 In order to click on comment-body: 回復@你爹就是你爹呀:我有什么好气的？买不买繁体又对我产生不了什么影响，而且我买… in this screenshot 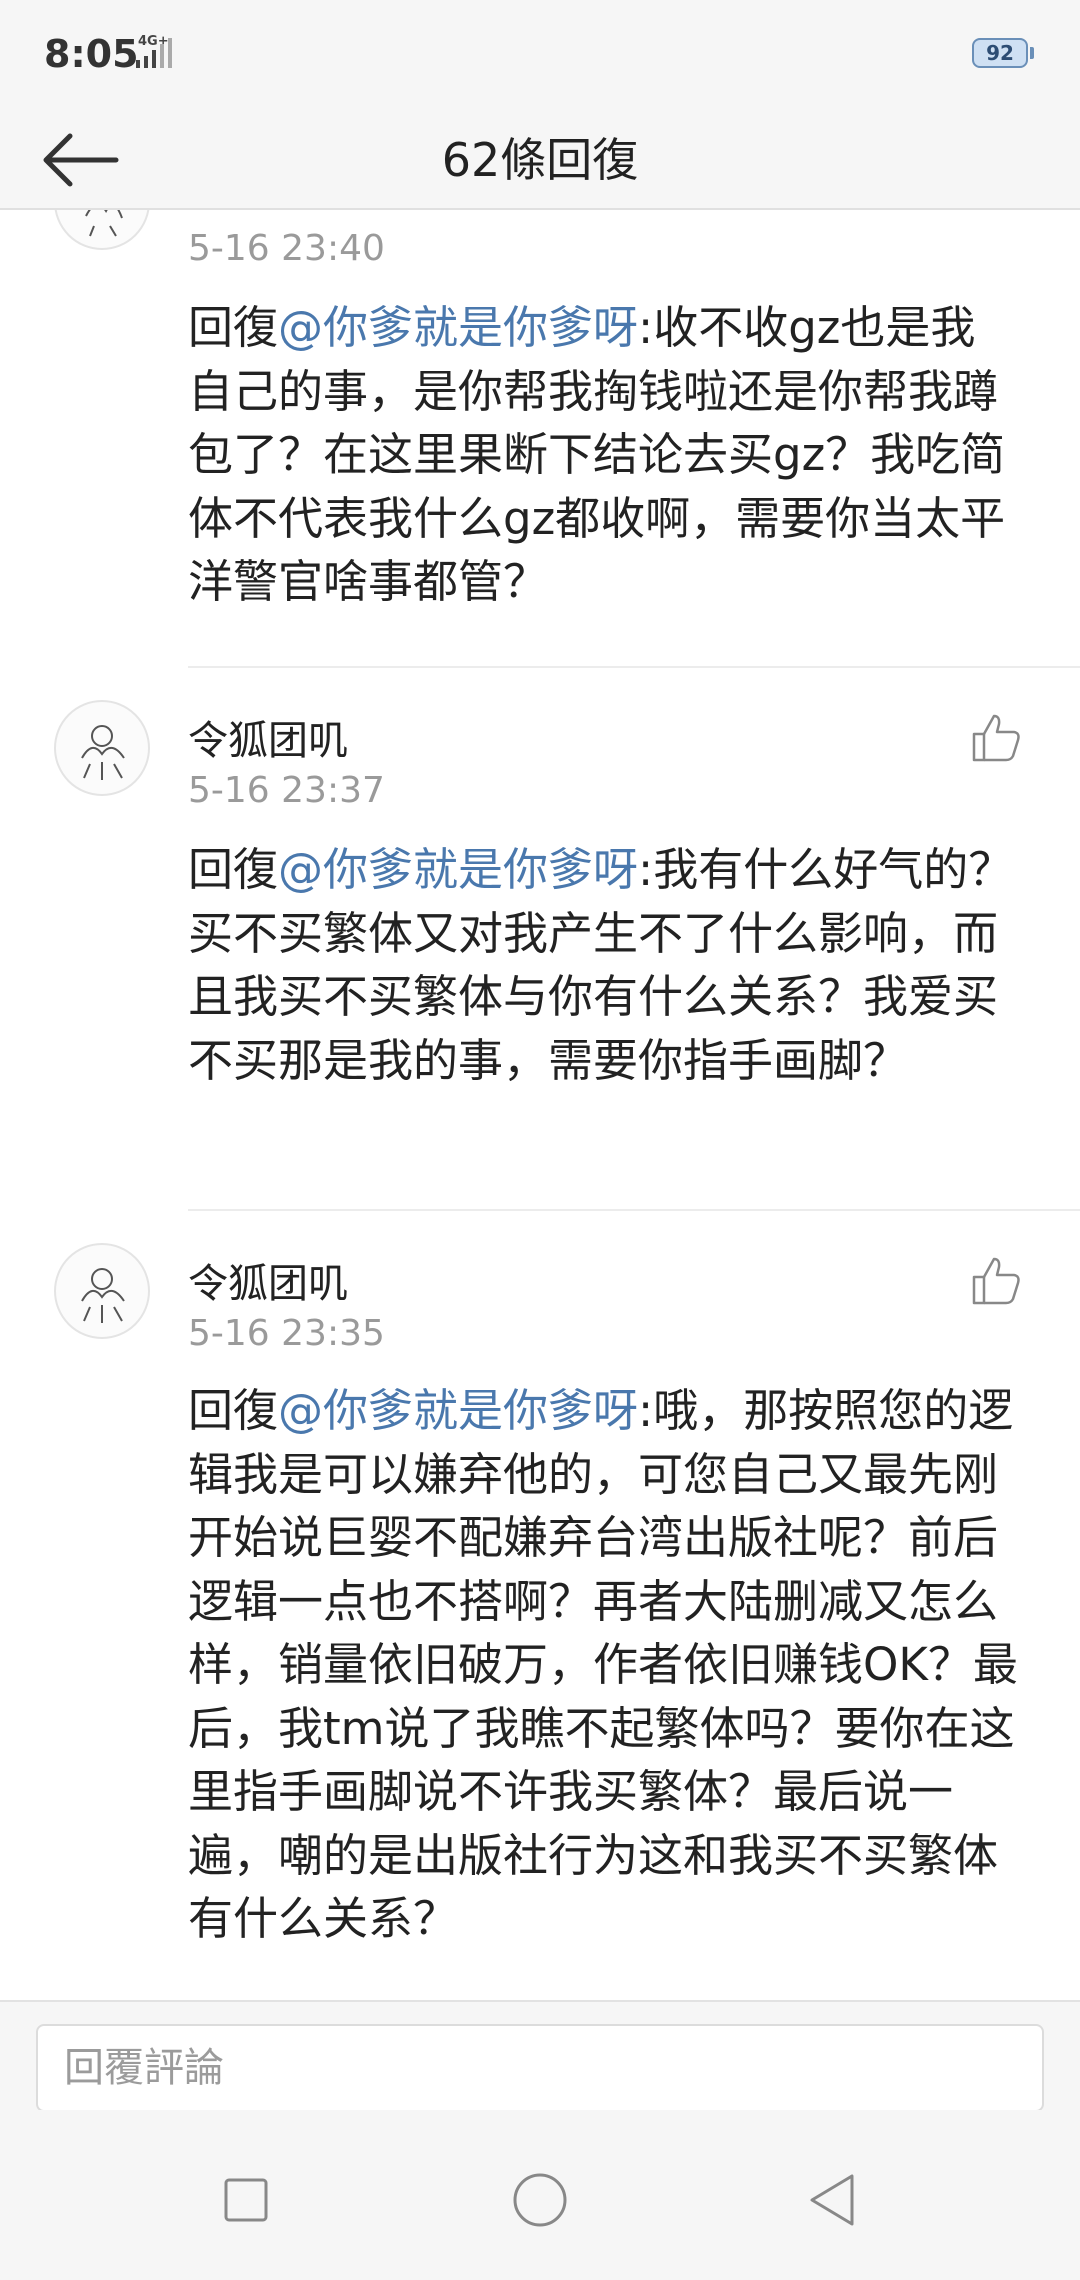, I will do `click(603, 965)`.